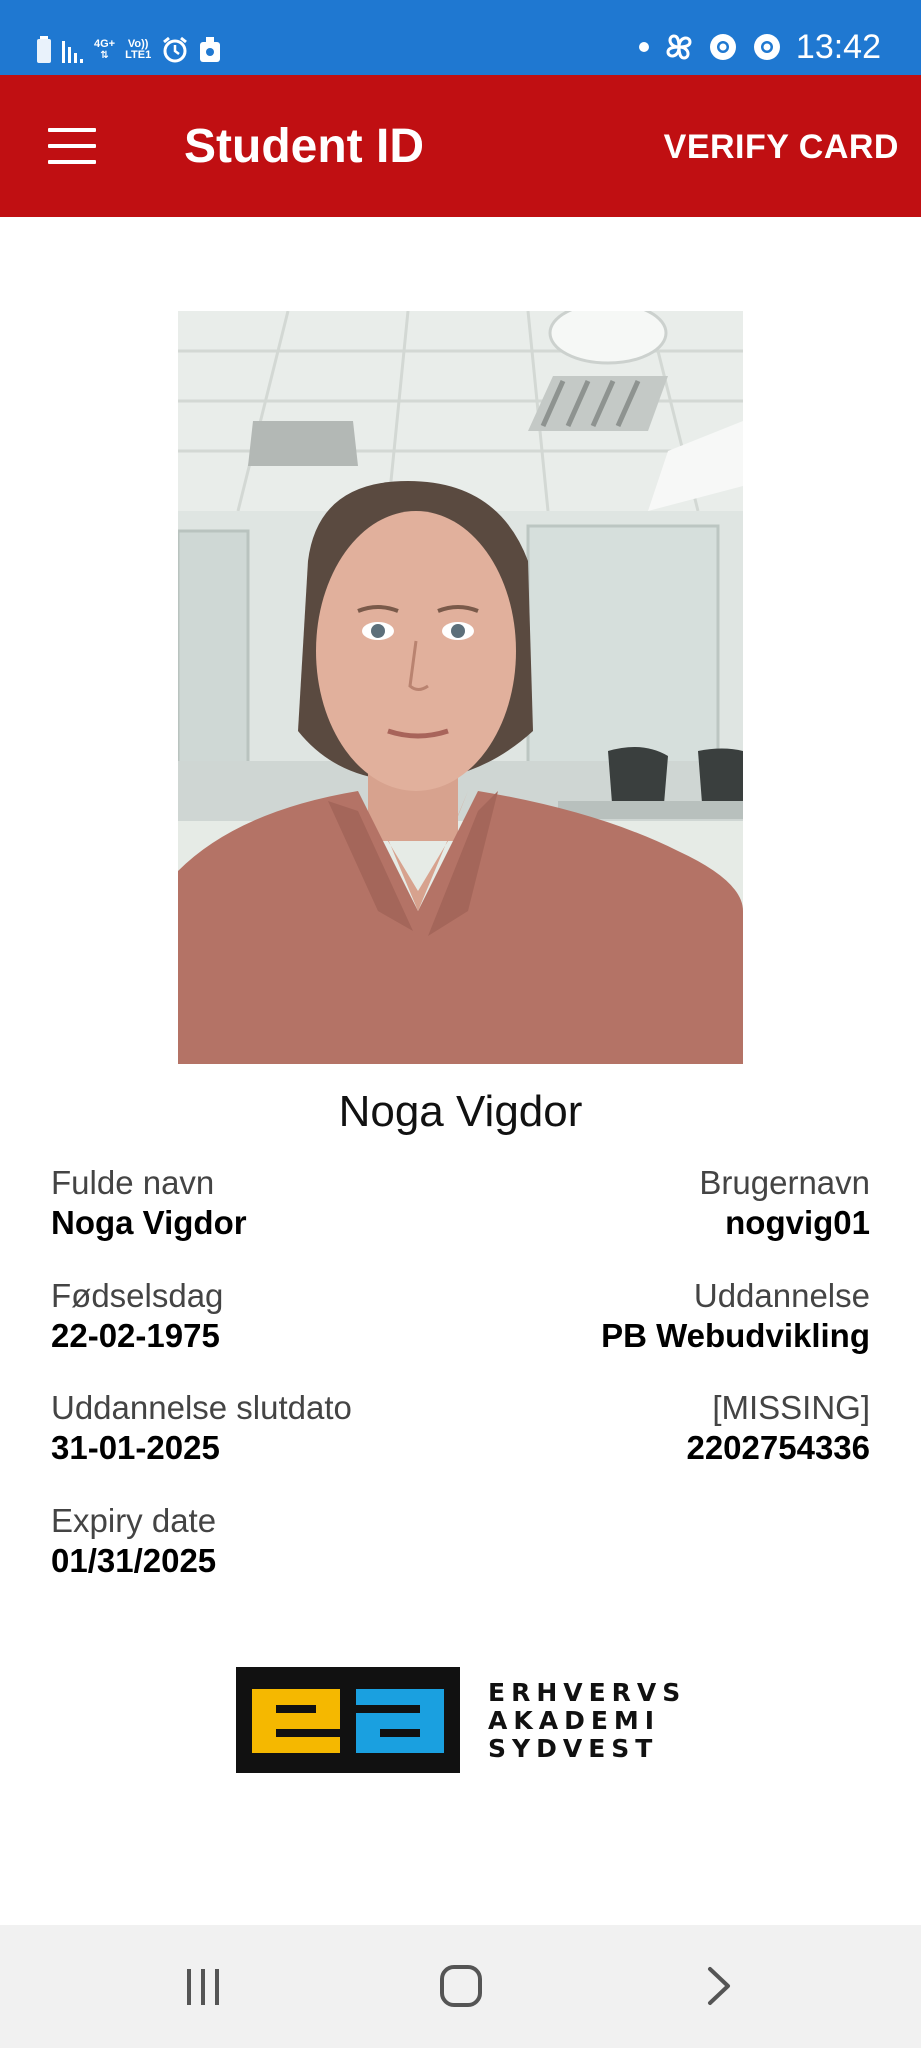  Describe the element at coordinates (660, 1203) in the screenshot. I see `username-field: Brugernavn nogvig01` at that location.